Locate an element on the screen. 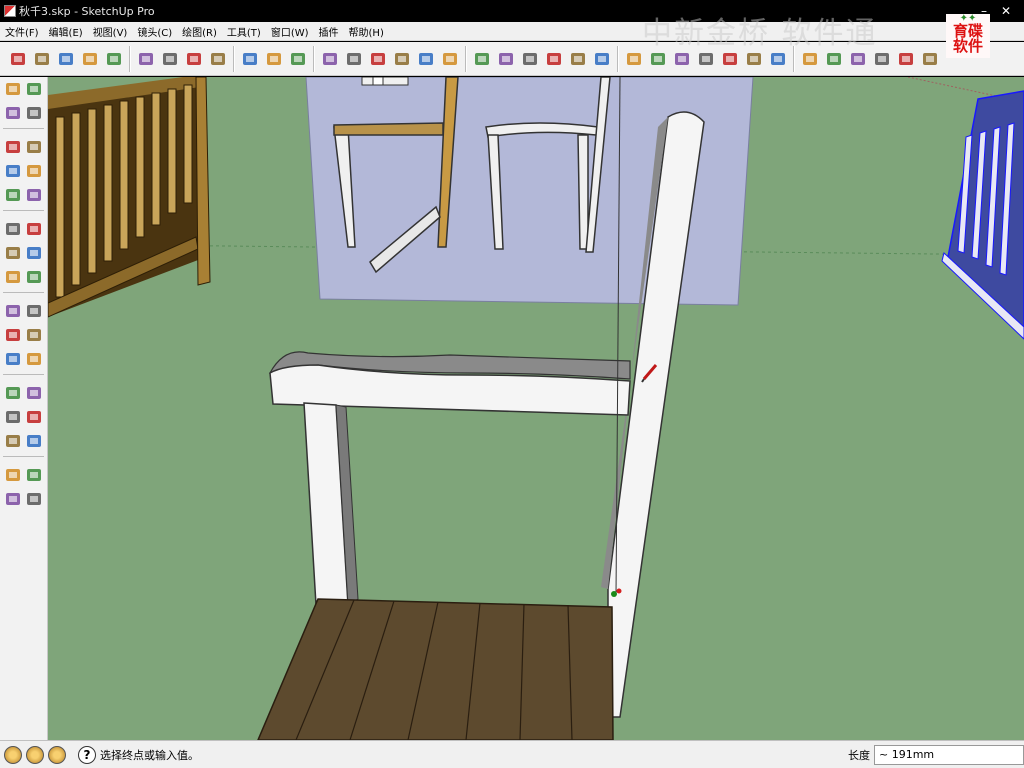 The width and height of the screenshot is (1024, 768). sketchup-app-icon is located at coordinates (10, 11).